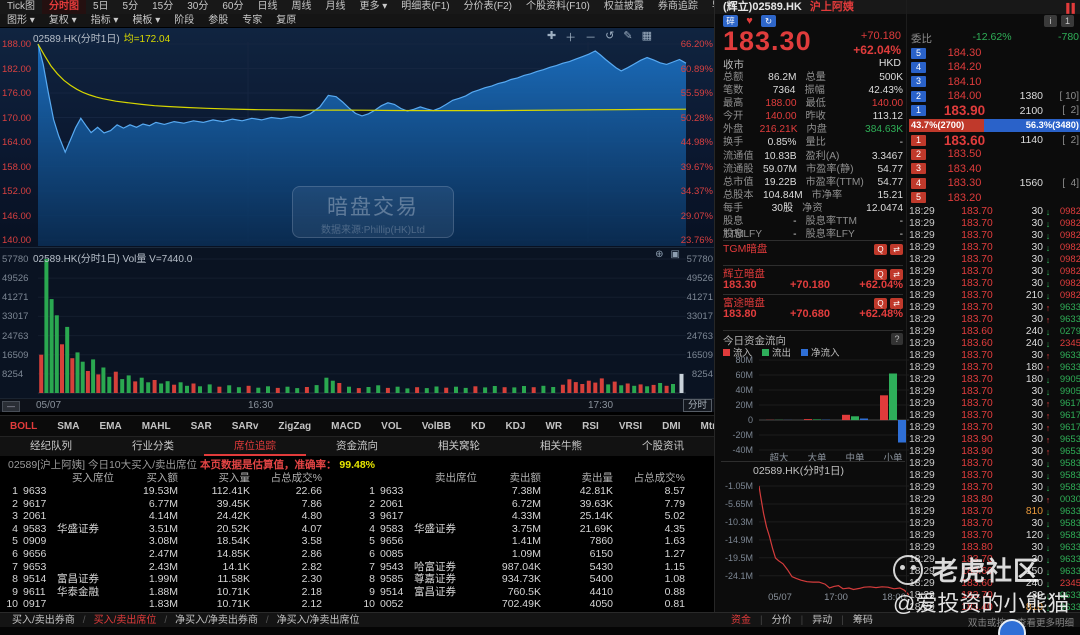 The width and height of the screenshot is (1080, 635). I want to click on indicator-item: VOL, so click(391, 426).